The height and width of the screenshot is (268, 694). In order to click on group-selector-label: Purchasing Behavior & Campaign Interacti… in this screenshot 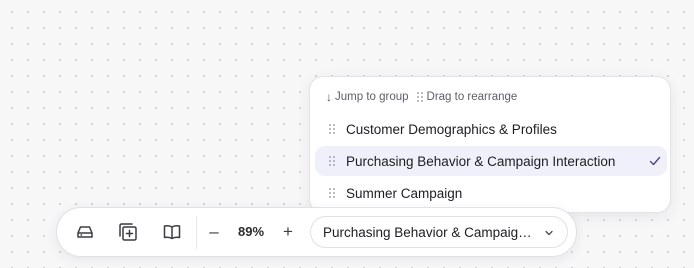, I will do `click(429, 232)`.